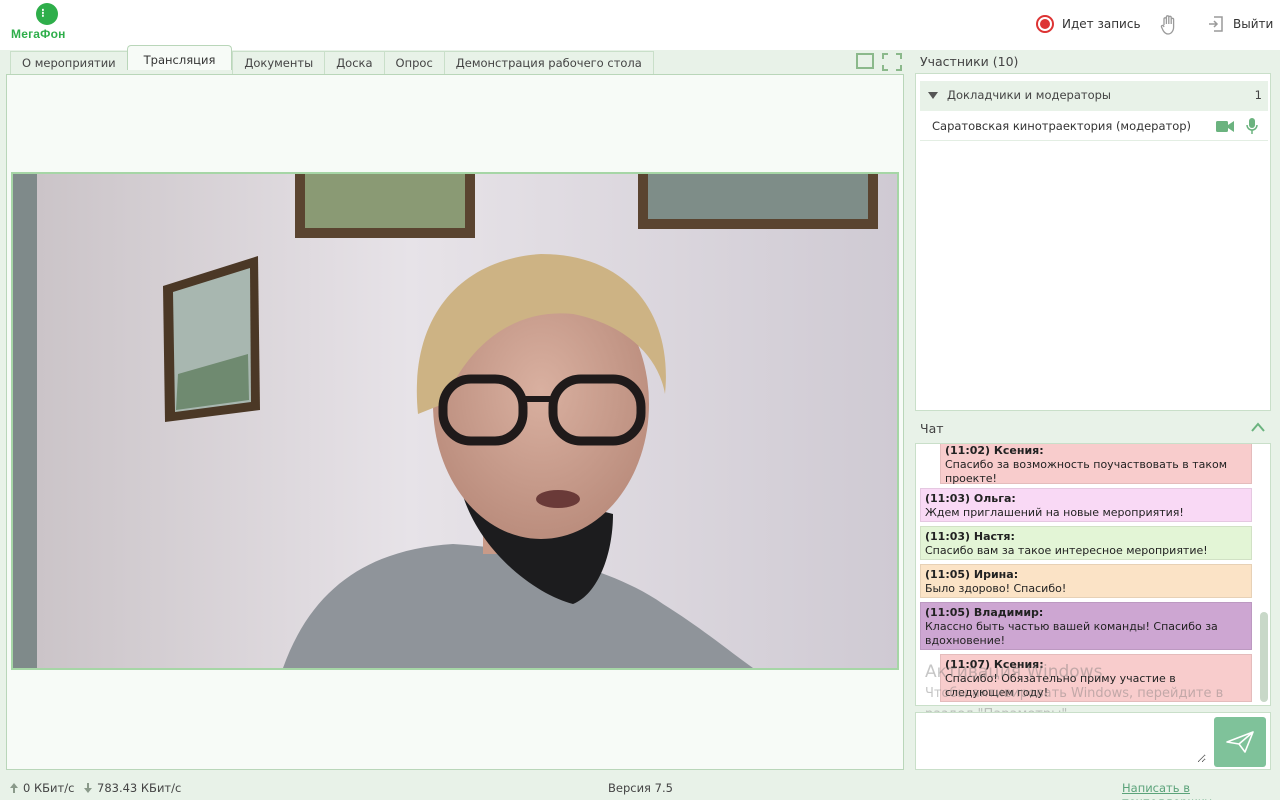 This screenshot has width=1280, height=800. What do you see at coordinates (139, 788) in the screenshot?
I see `download-value: 783.43 КБит/с` at bounding box center [139, 788].